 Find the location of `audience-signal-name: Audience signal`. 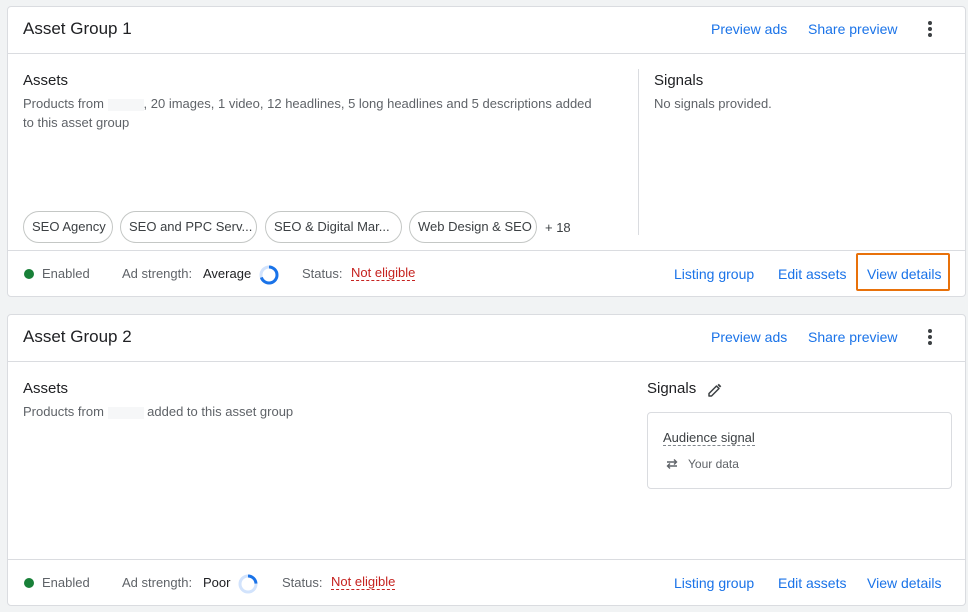

audience-signal-name: Audience signal is located at coordinates (709, 438).